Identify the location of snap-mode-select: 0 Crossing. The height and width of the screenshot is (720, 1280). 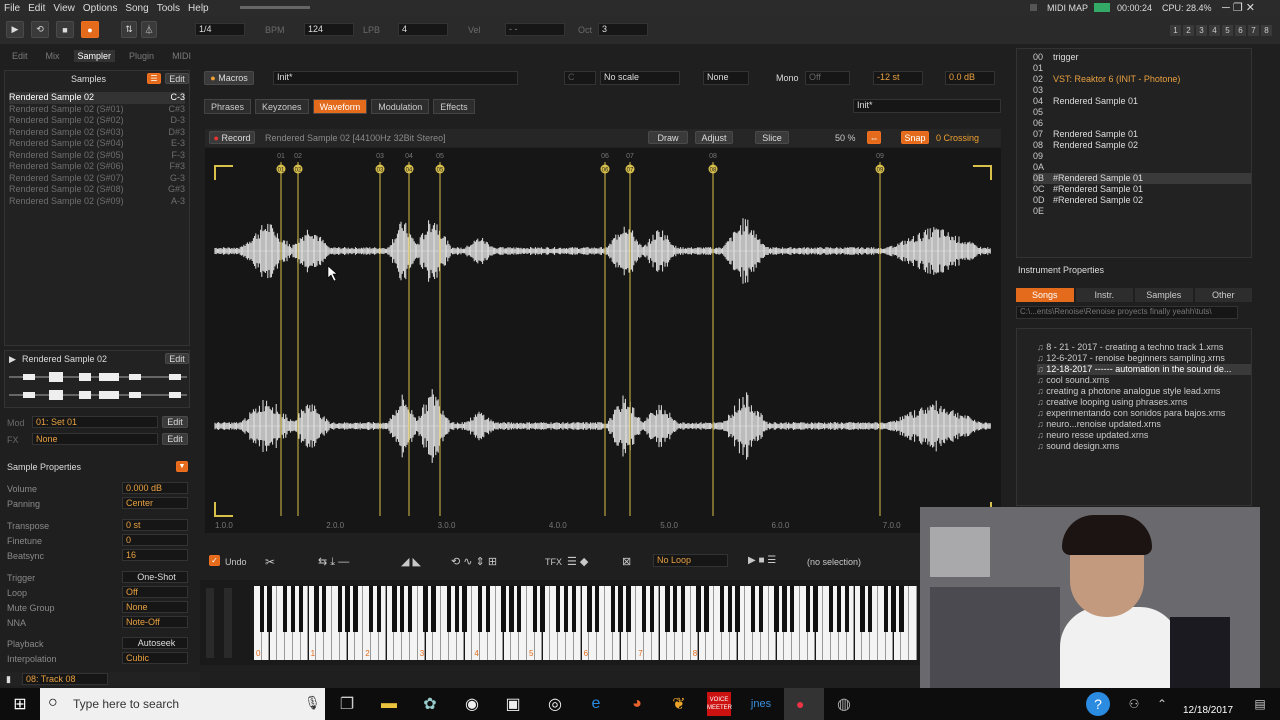
(957, 138).